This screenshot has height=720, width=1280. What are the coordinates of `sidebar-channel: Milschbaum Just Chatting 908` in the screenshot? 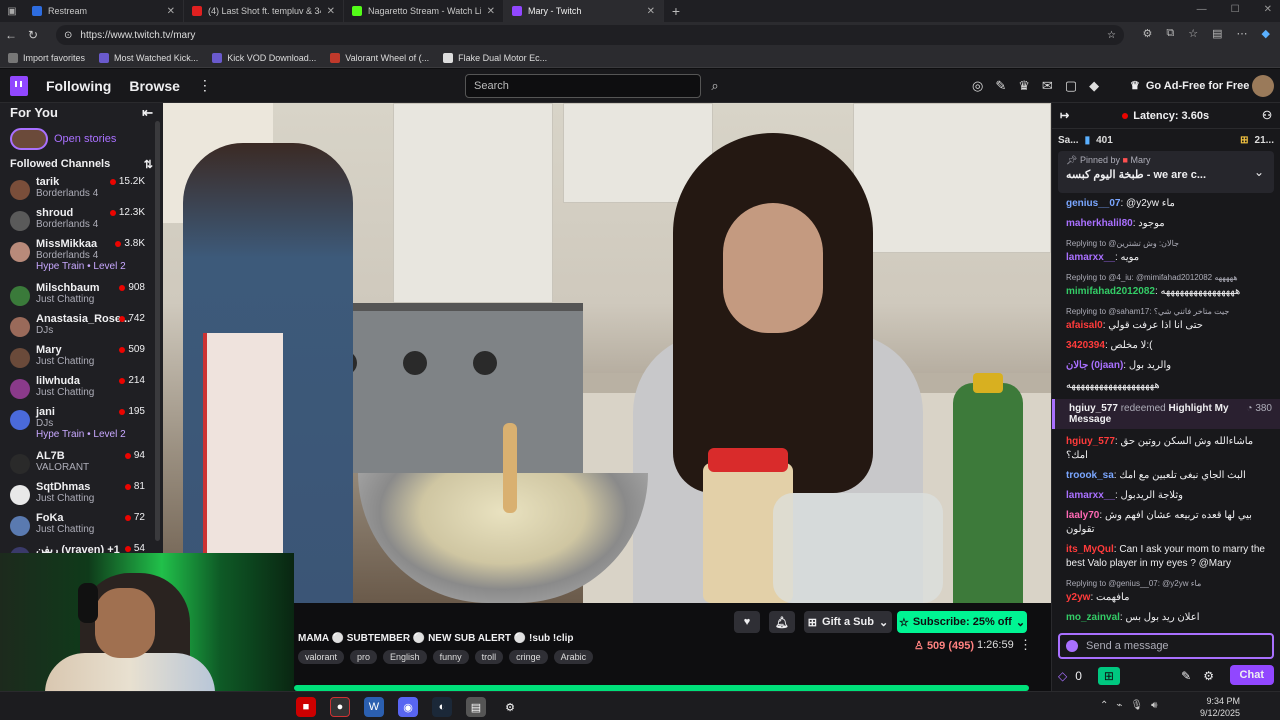 It's located at (81, 297).